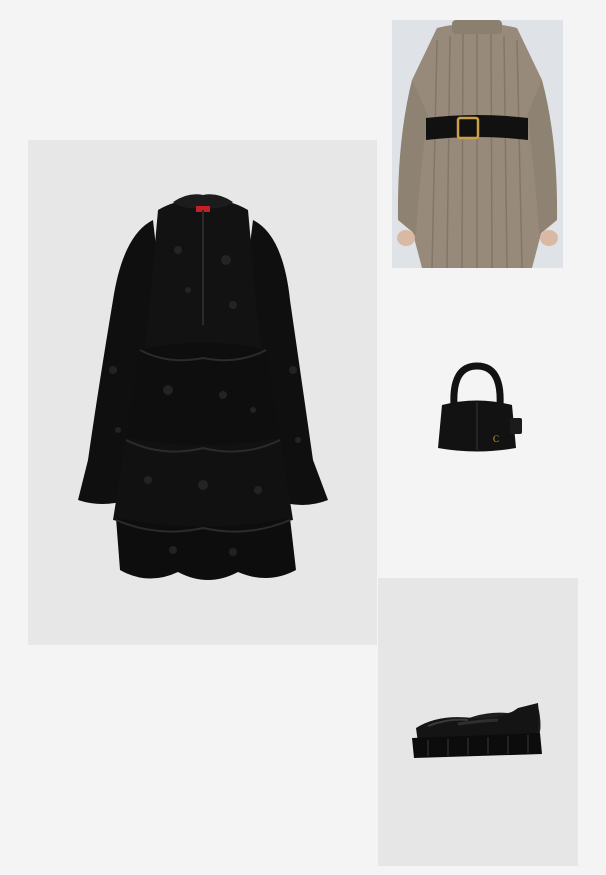  What do you see at coordinates (496, 439) in the screenshot?
I see `bag-logo: C` at bounding box center [496, 439].